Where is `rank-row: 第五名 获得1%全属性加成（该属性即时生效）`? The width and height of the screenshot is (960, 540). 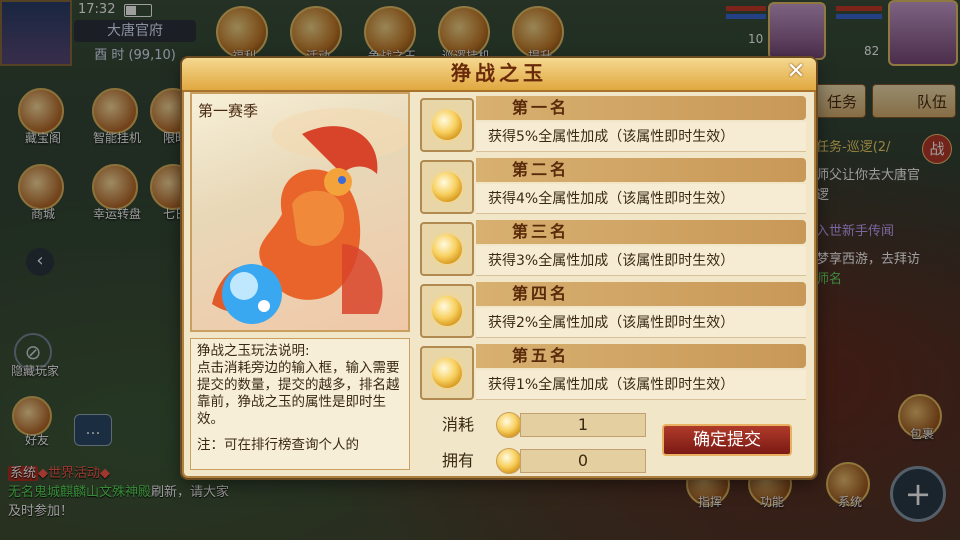 rank-row: 第五名 获得1%全属性加成（该属性即时生效） is located at coordinates (613, 373).